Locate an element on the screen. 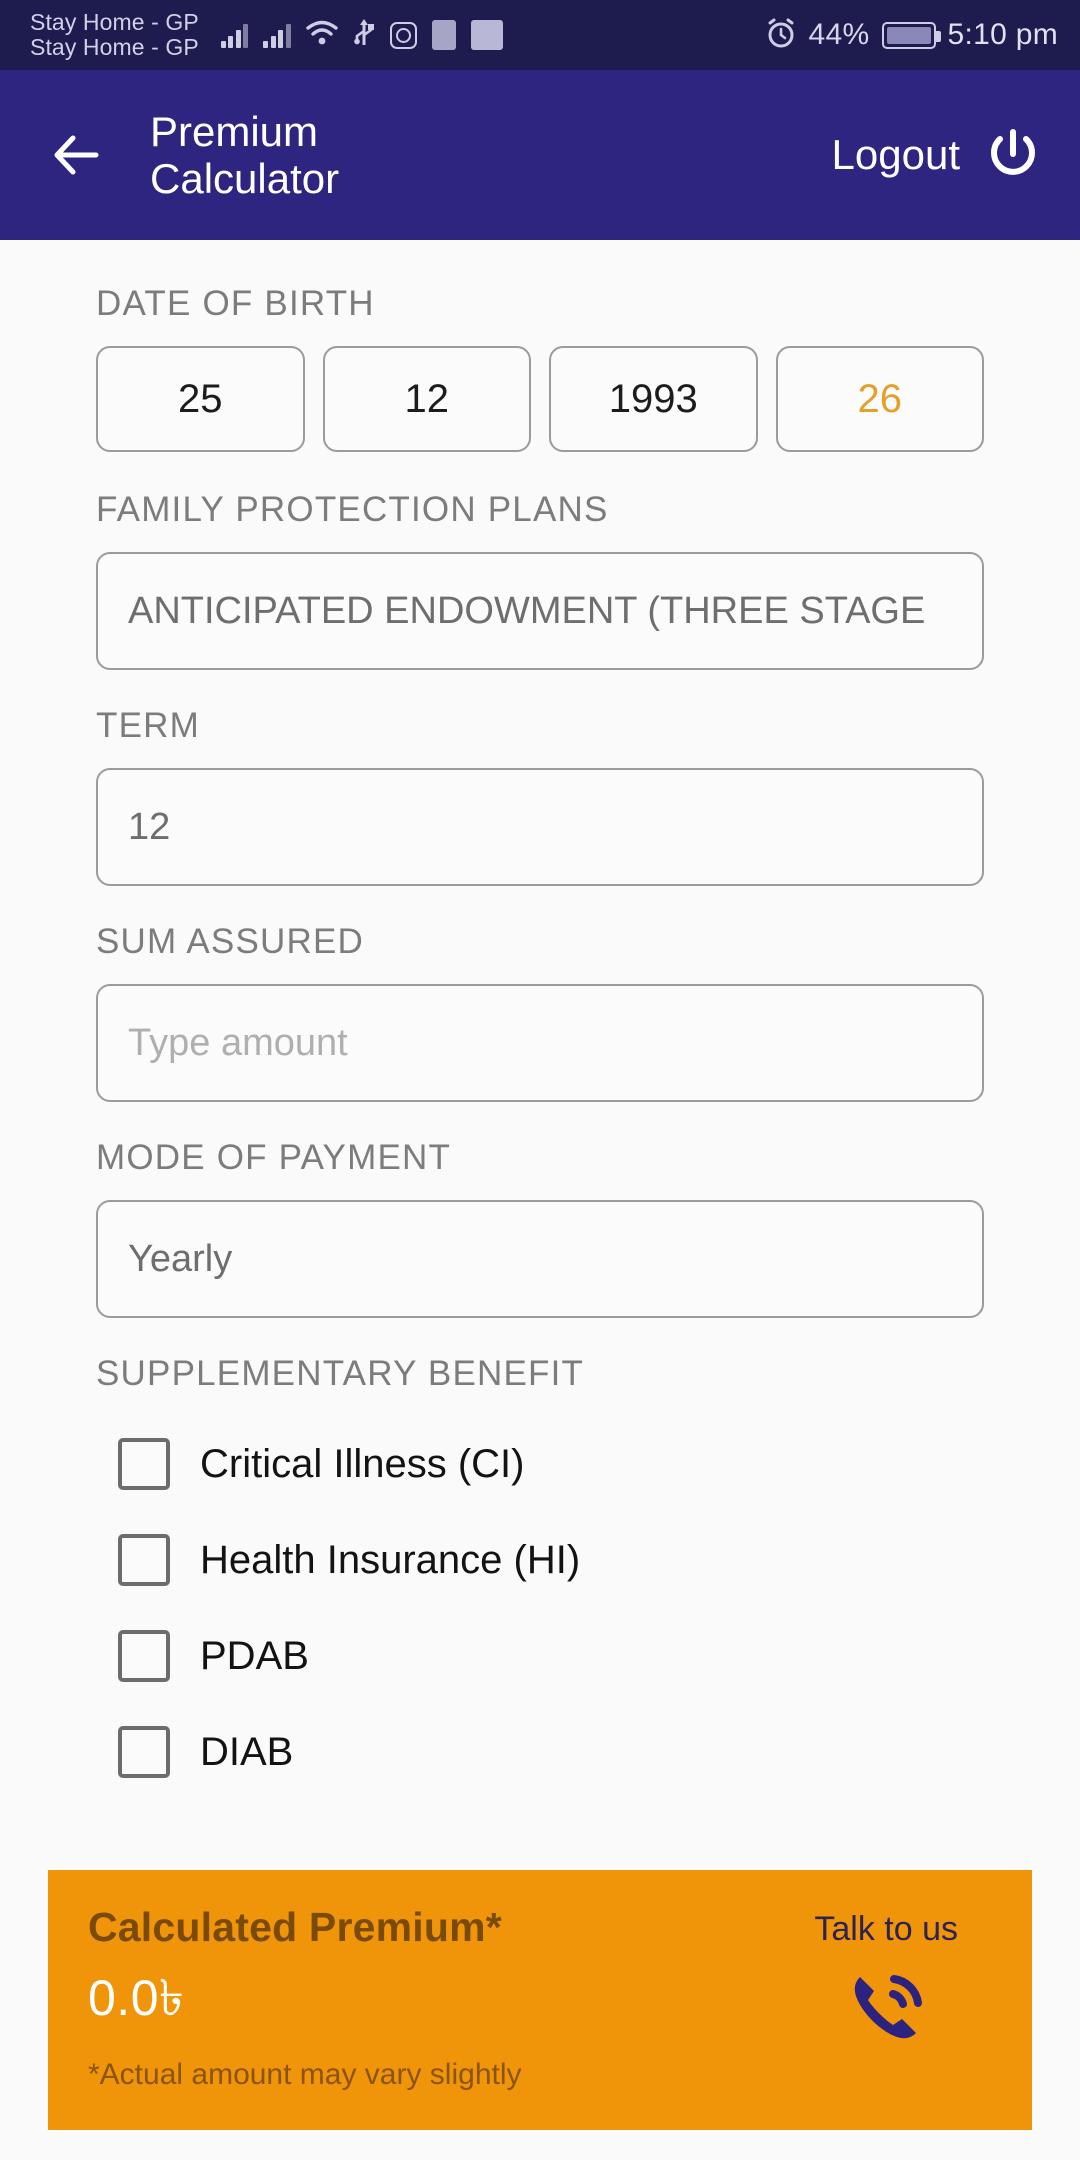 Image resolution: width=1080 pixels, height=2160 pixels. calculated-premium-title: Calculated Premium* is located at coordinates (295, 1927).